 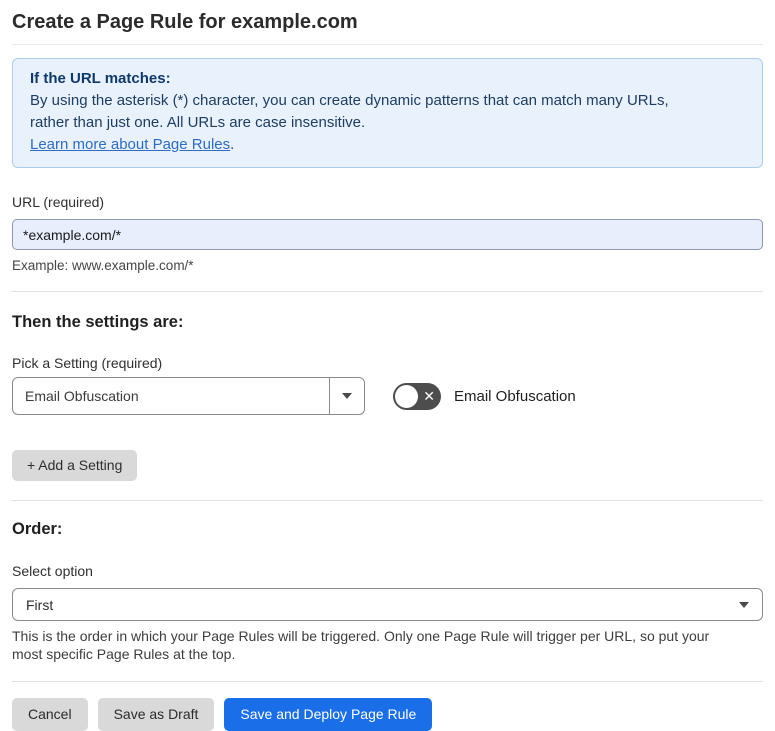 I want to click on url-input, so click(x=387, y=234).